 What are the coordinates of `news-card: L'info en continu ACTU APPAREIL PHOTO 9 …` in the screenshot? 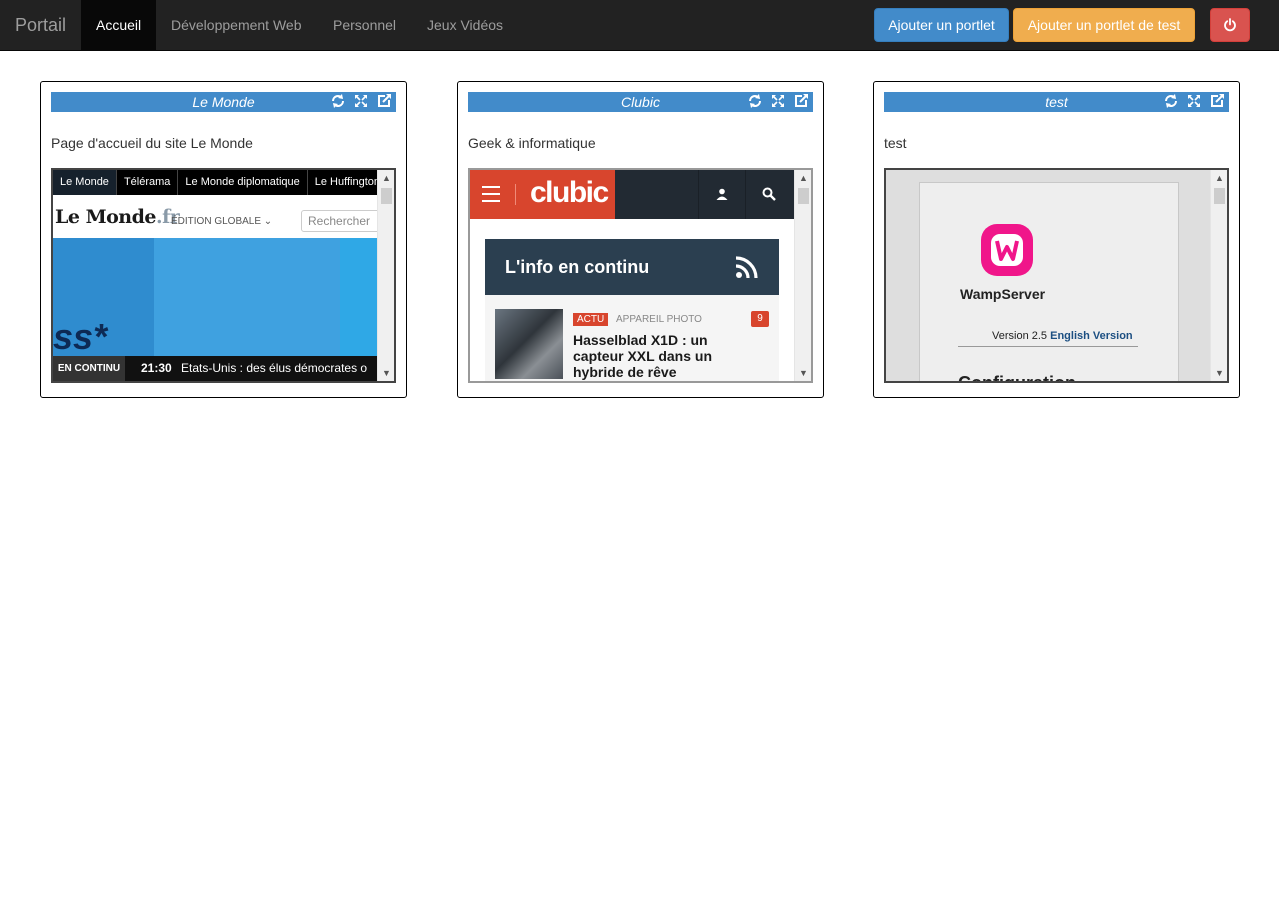 It's located at (632, 310).